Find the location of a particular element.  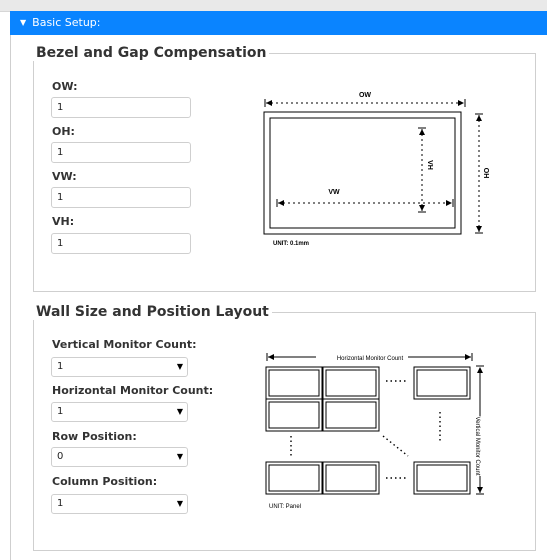

outer-frame is located at coordinates (362, 173).